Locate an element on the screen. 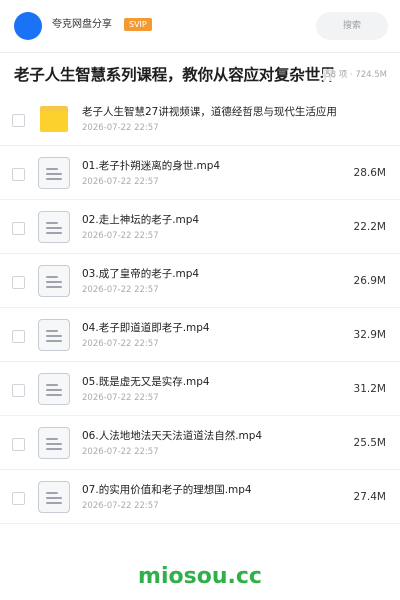  file-row: 02.走上神坛的老子.mp4 2026-07-22 22:57 22.2M is located at coordinates (200, 227).